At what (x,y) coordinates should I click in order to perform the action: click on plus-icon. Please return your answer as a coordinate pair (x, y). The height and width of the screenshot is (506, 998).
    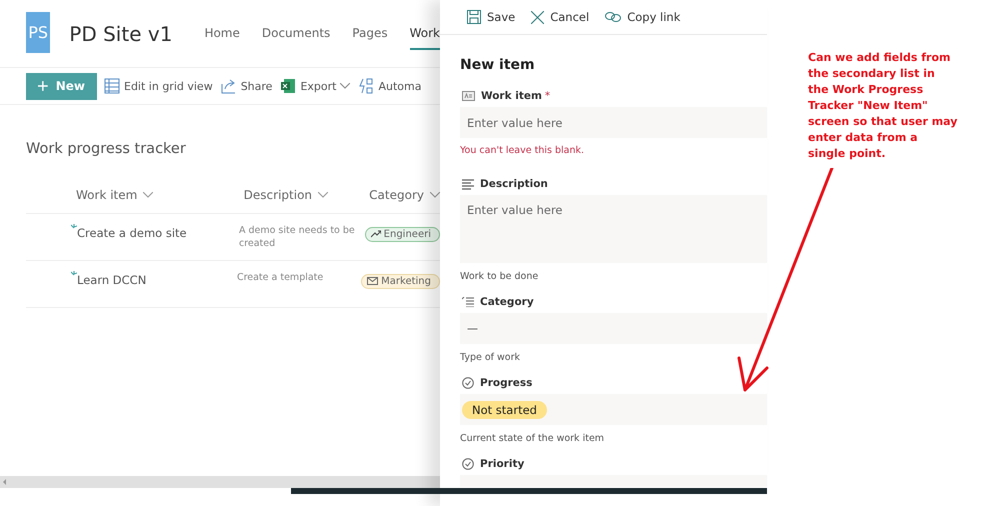
    Looking at the image, I should click on (43, 86).